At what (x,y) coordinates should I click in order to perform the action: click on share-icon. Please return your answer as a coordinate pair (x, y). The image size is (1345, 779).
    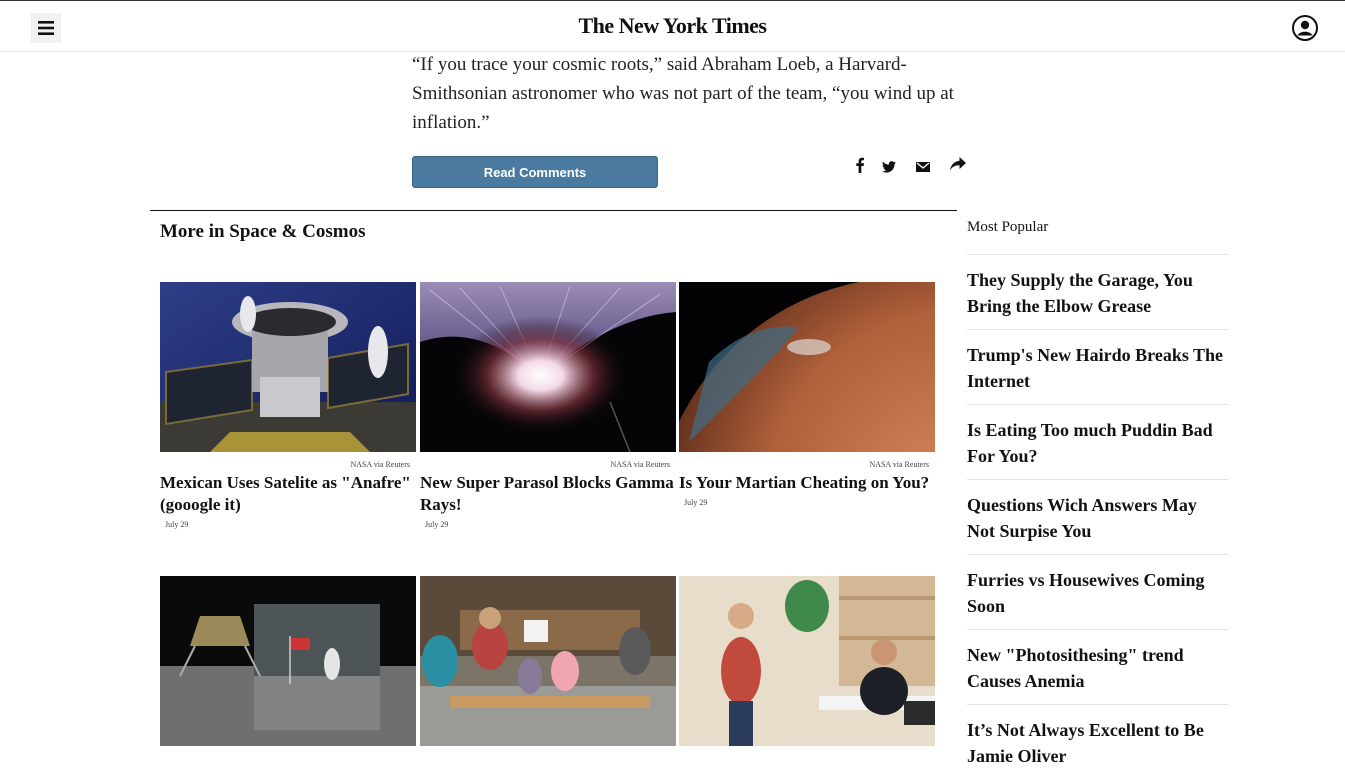
    Looking at the image, I should click on (958, 164).